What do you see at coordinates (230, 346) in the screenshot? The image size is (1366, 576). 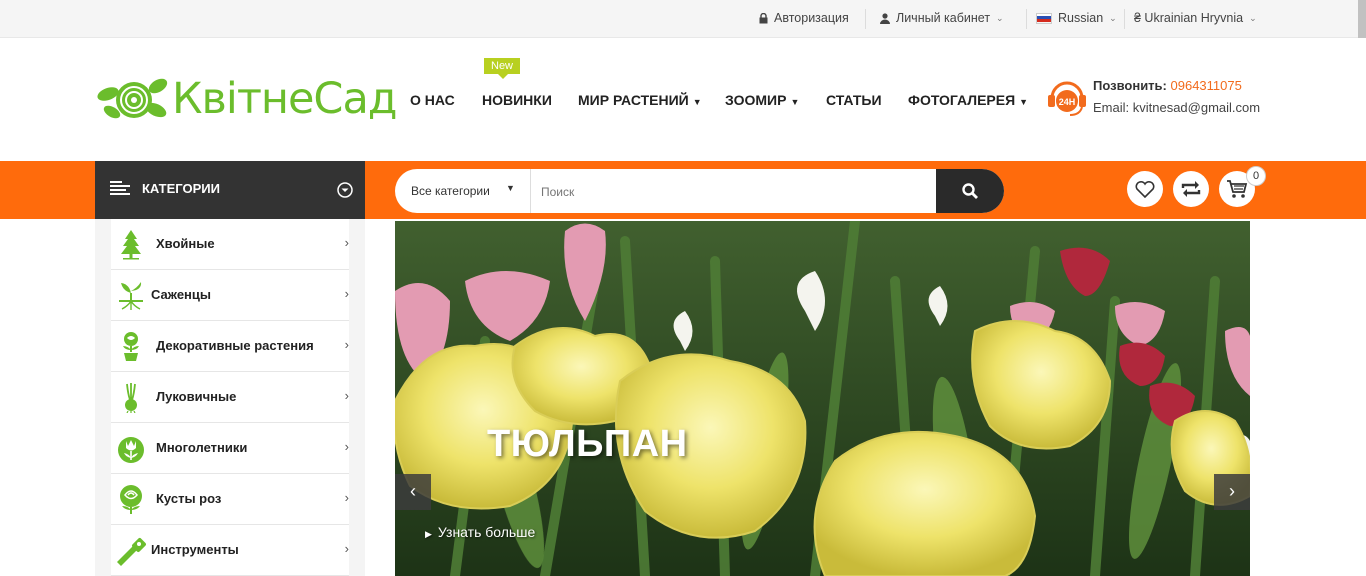 I see `category-item: Декоративные растения ›` at bounding box center [230, 346].